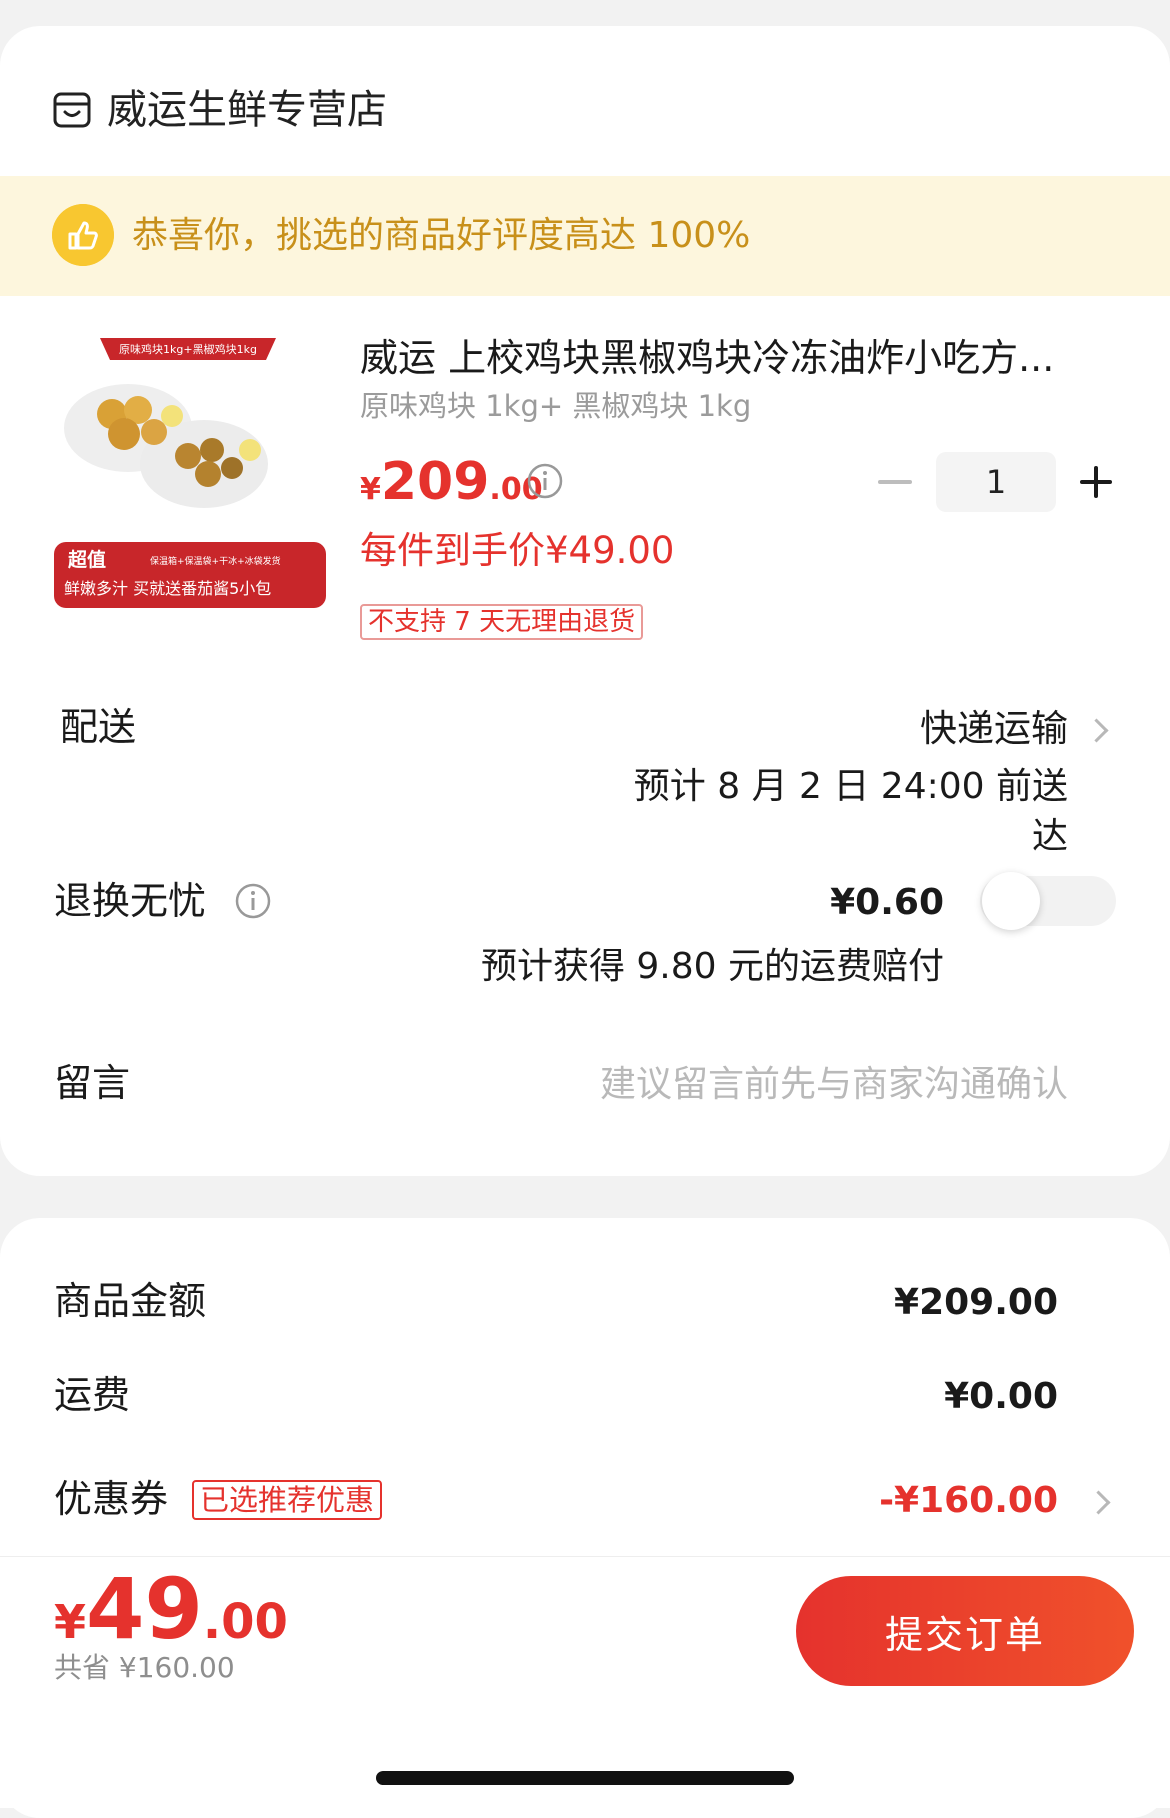 The width and height of the screenshot is (1170, 1818). Describe the element at coordinates (83, 235) in the screenshot. I see `thumbs-up-icon` at that location.